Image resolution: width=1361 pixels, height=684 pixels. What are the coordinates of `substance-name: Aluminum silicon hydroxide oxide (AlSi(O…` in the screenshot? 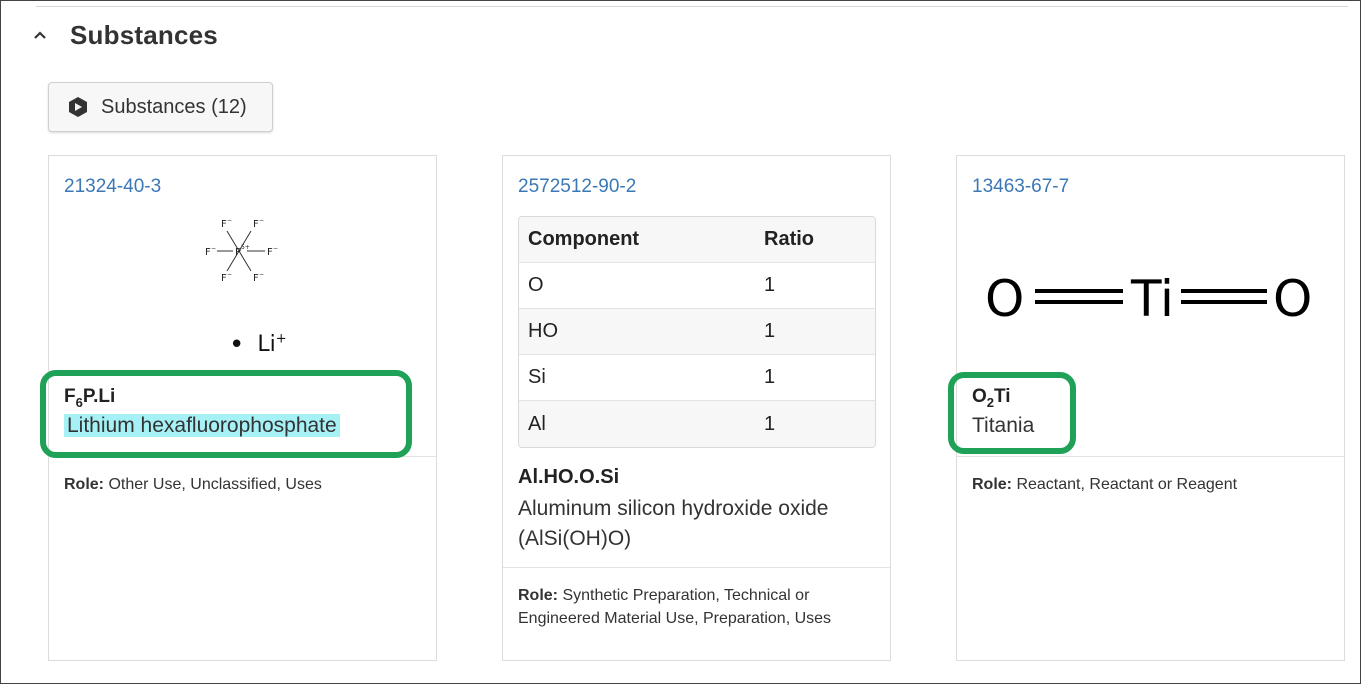 It's located at (673, 523).